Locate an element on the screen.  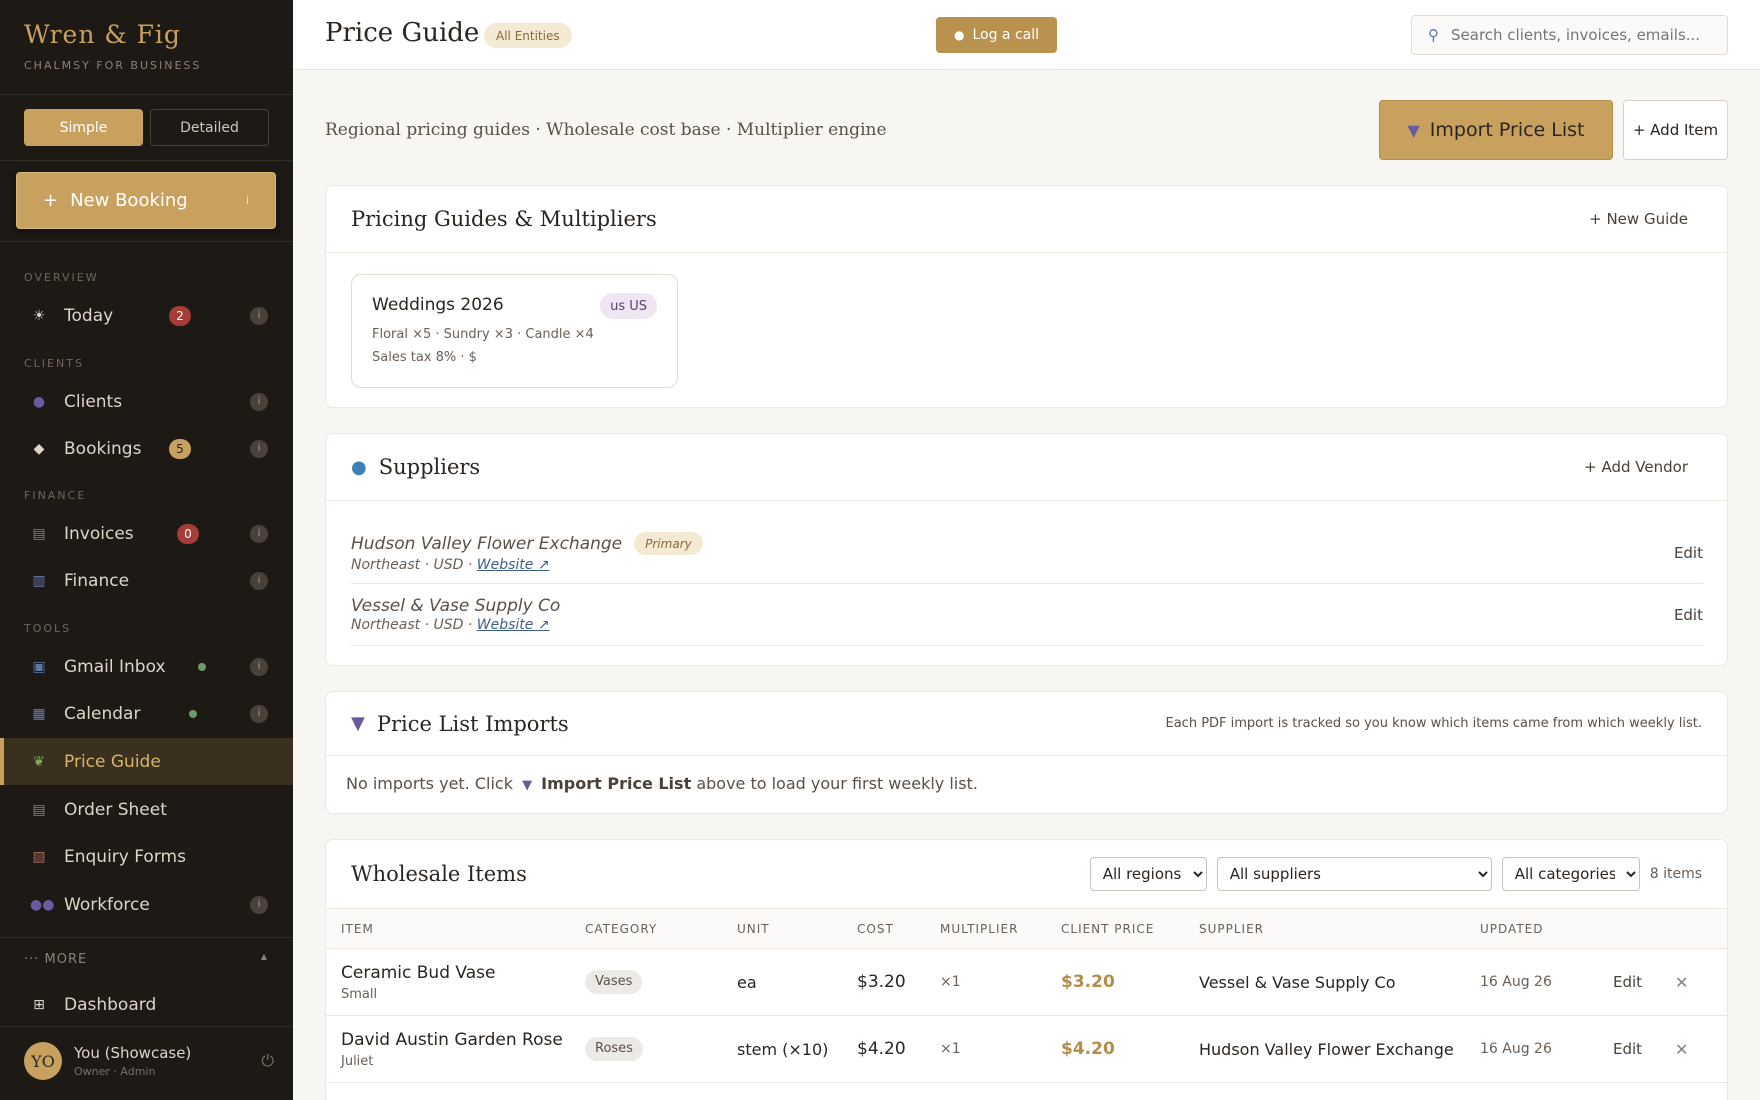
item-cell: Ceramic Bud Vase Small is located at coordinates (455, 982).